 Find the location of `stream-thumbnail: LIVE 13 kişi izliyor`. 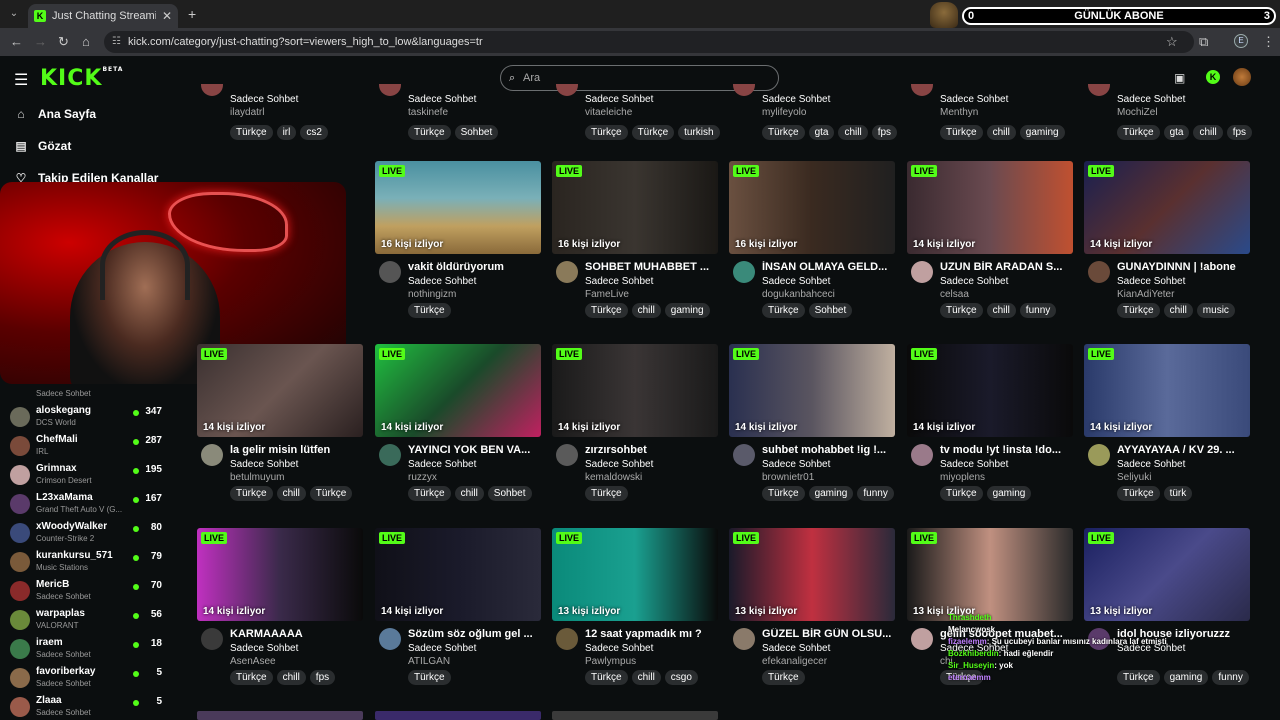

stream-thumbnail: LIVE 13 kişi izliyor is located at coordinates (812, 574).